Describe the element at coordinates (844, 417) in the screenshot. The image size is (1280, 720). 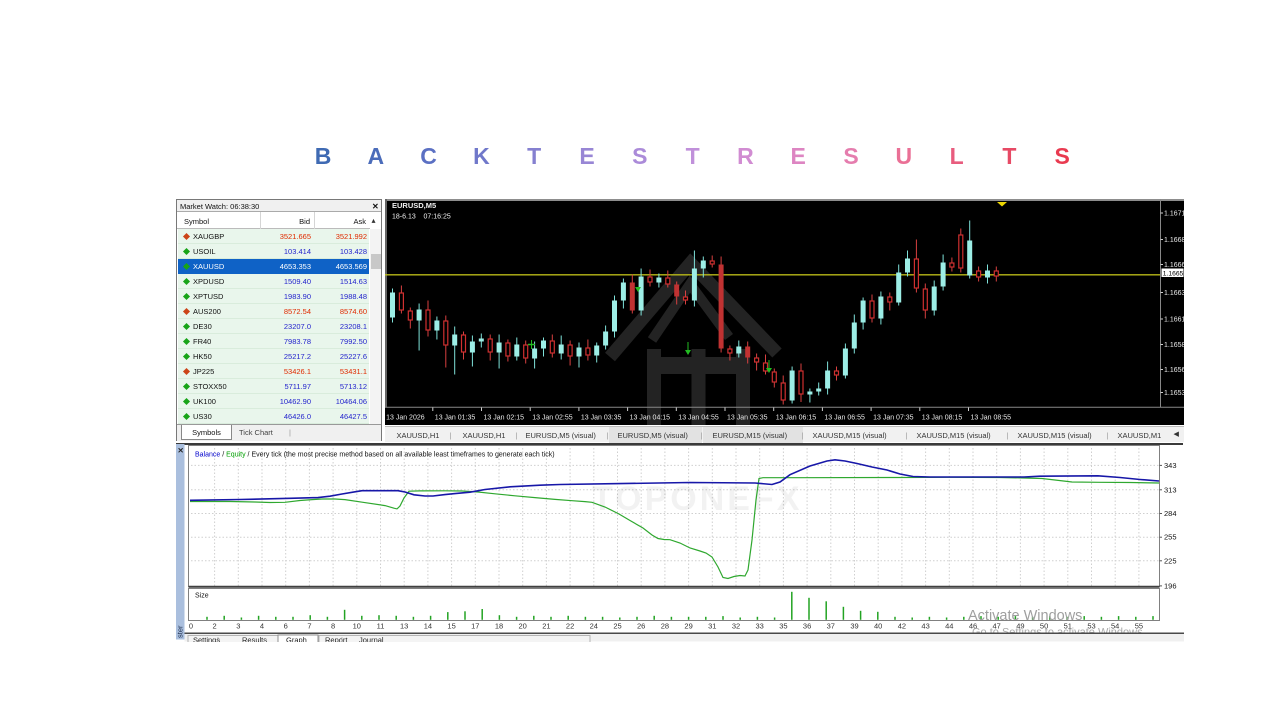
I see `svg-text: 13 Jan 06:55` at that location.